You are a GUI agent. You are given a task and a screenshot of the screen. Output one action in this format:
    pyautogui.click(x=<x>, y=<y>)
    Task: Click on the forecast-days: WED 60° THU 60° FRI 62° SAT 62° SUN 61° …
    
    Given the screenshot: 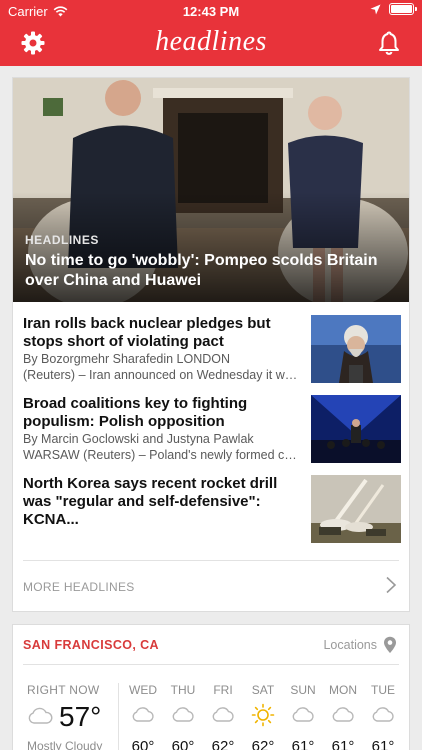 What is the action you would take?
    pyautogui.click(x=266, y=716)
    